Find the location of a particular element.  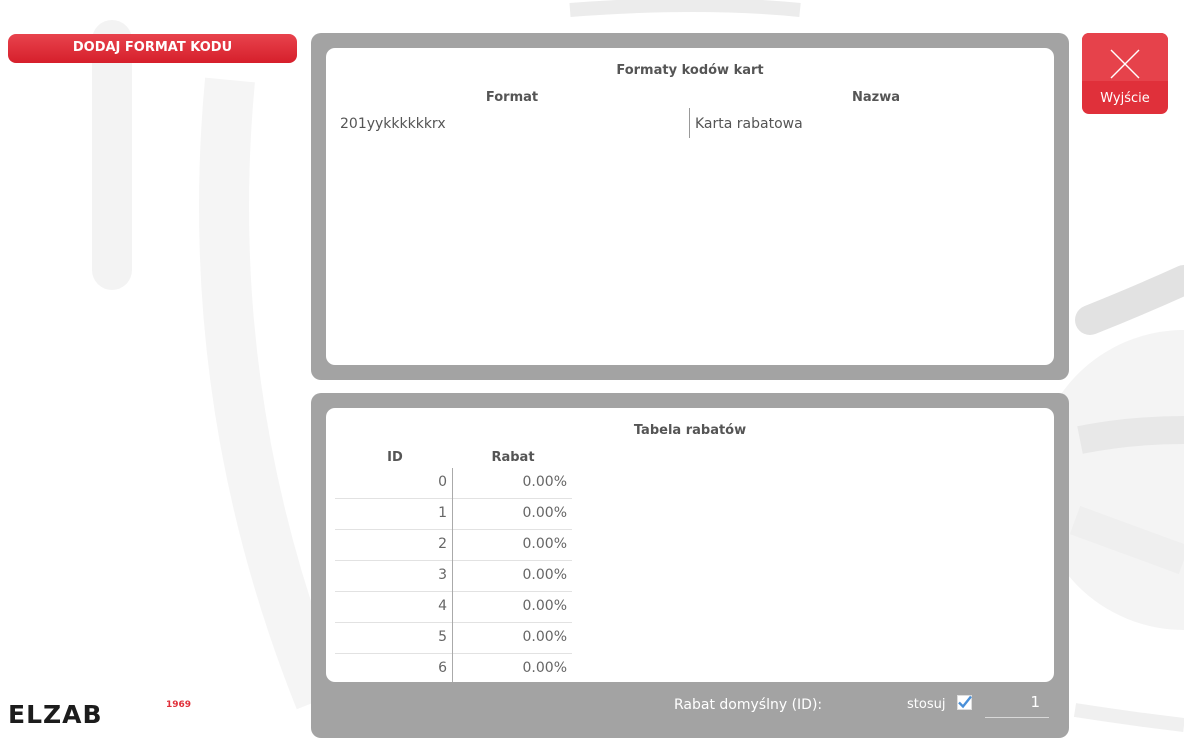

default-discount-label: Rabat domyślny (ID): is located at coordinates (748, 705).